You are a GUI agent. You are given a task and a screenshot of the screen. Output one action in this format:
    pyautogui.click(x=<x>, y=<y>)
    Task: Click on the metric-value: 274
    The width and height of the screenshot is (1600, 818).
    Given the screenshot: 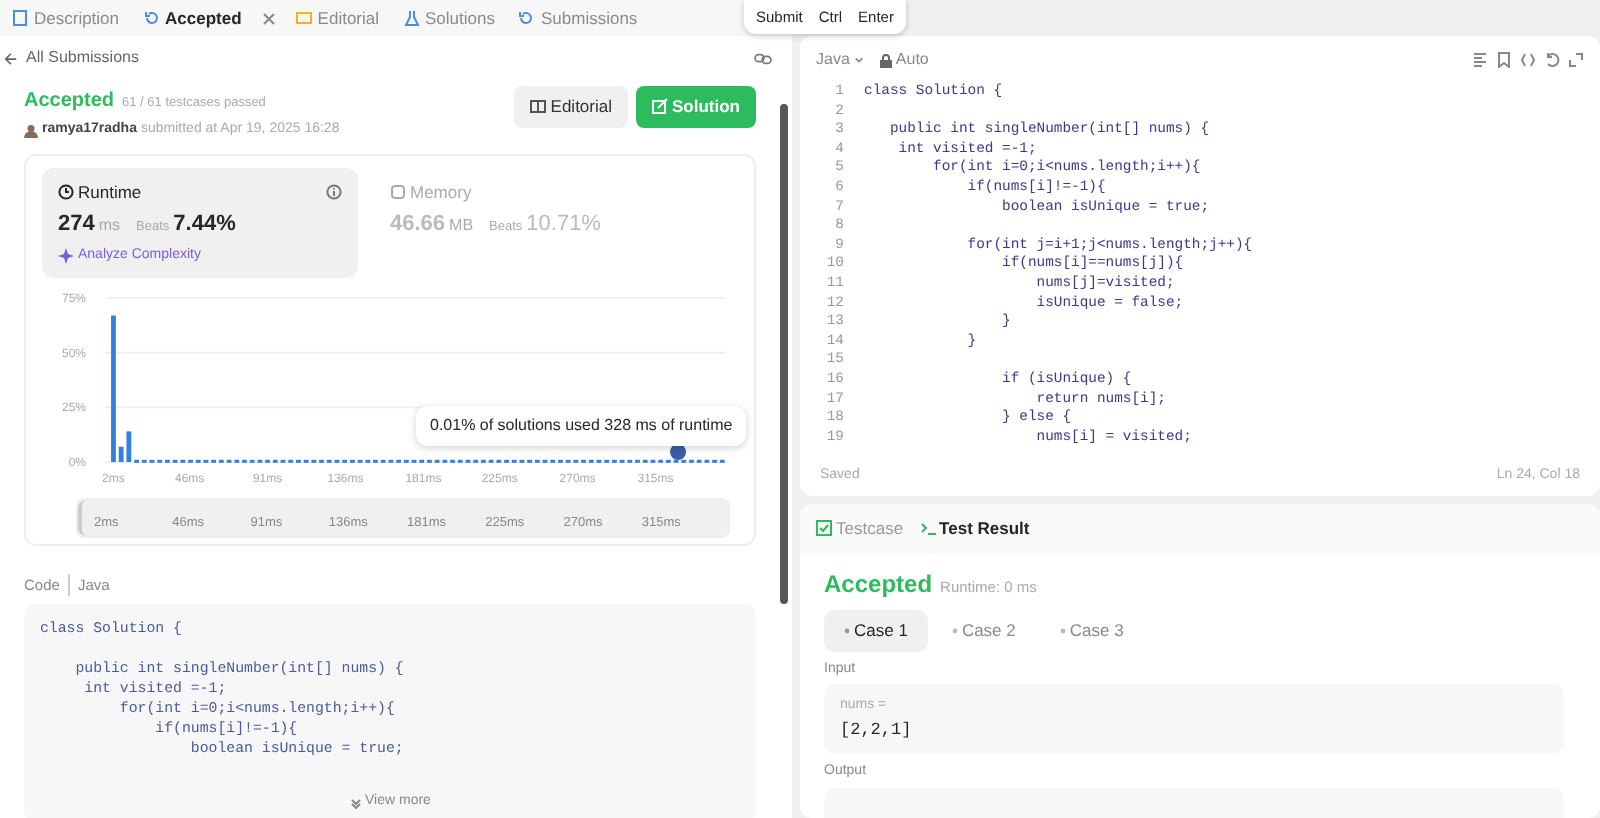 What is the action you would take?
    pyautogui.click(x=76, y=225)
    